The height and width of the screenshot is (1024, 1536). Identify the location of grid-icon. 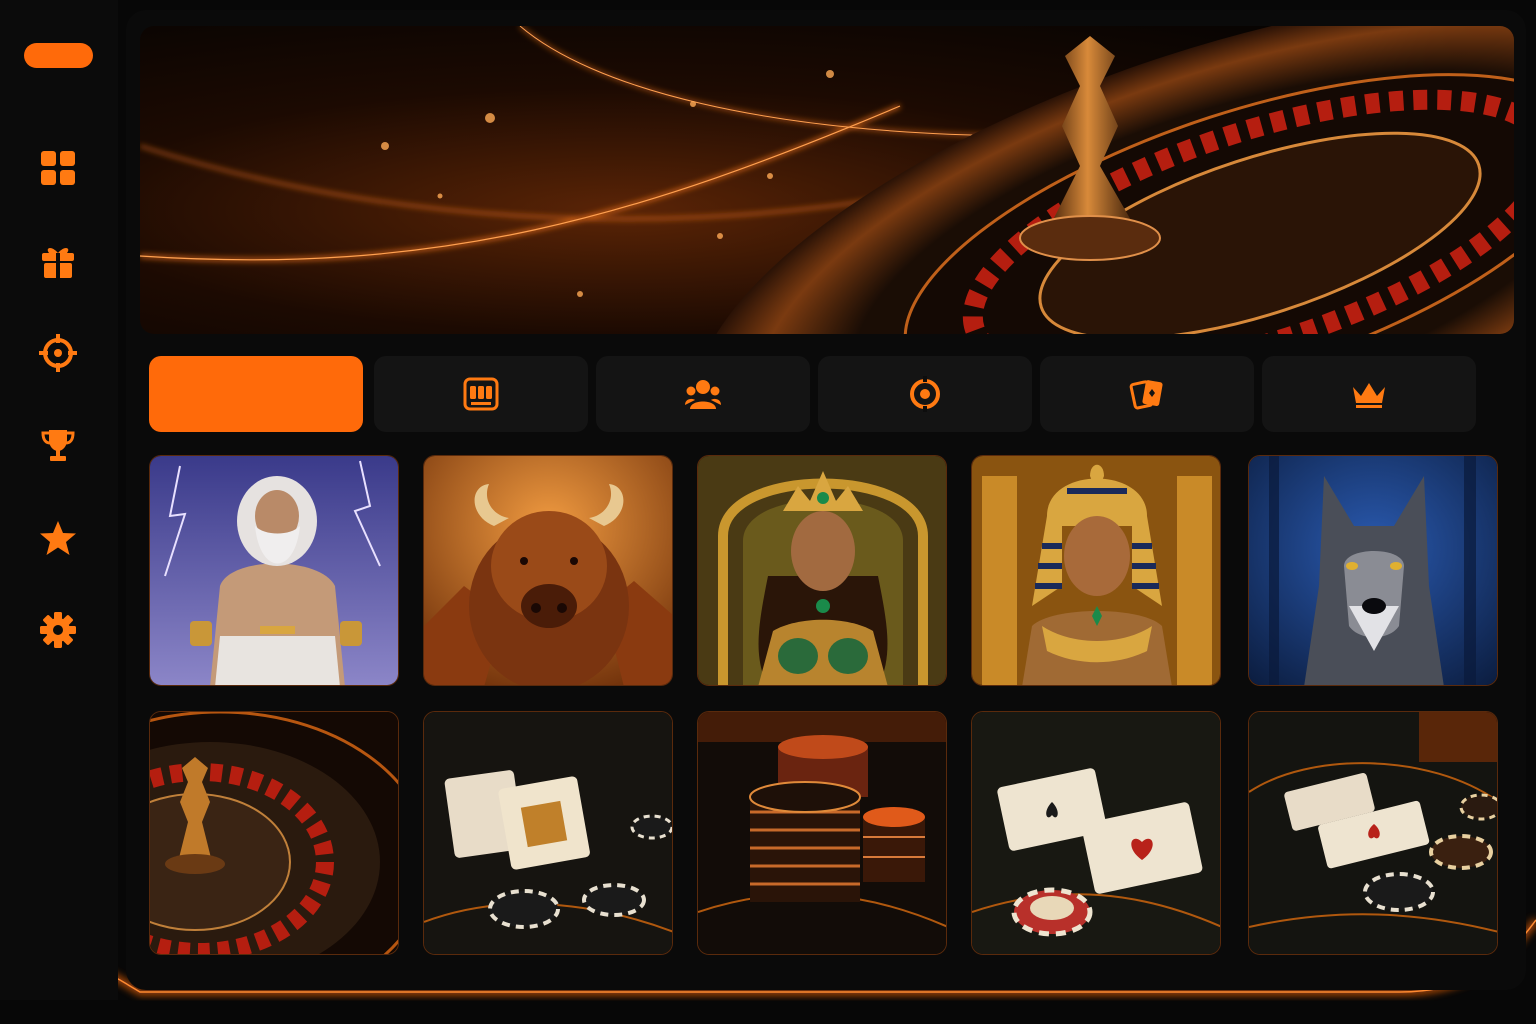
(58, 168).